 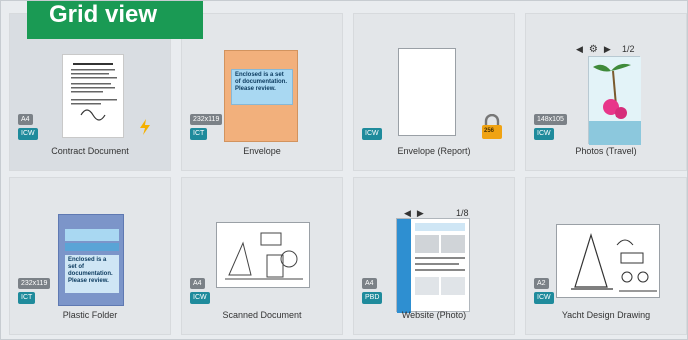 What do you see at coordinates (372, 298) in the screenshot?
I see `format-badge: PBD` at bounding box center [372, 298].